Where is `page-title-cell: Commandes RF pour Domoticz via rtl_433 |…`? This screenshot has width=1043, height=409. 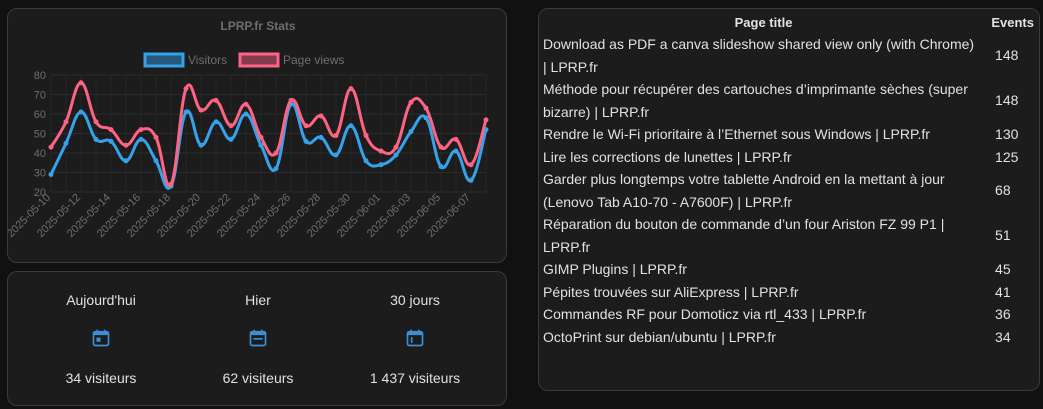
page-title-cell: Commandes RF pour Domoticz via rtl_433 |… is located at coordinates (705, 314).